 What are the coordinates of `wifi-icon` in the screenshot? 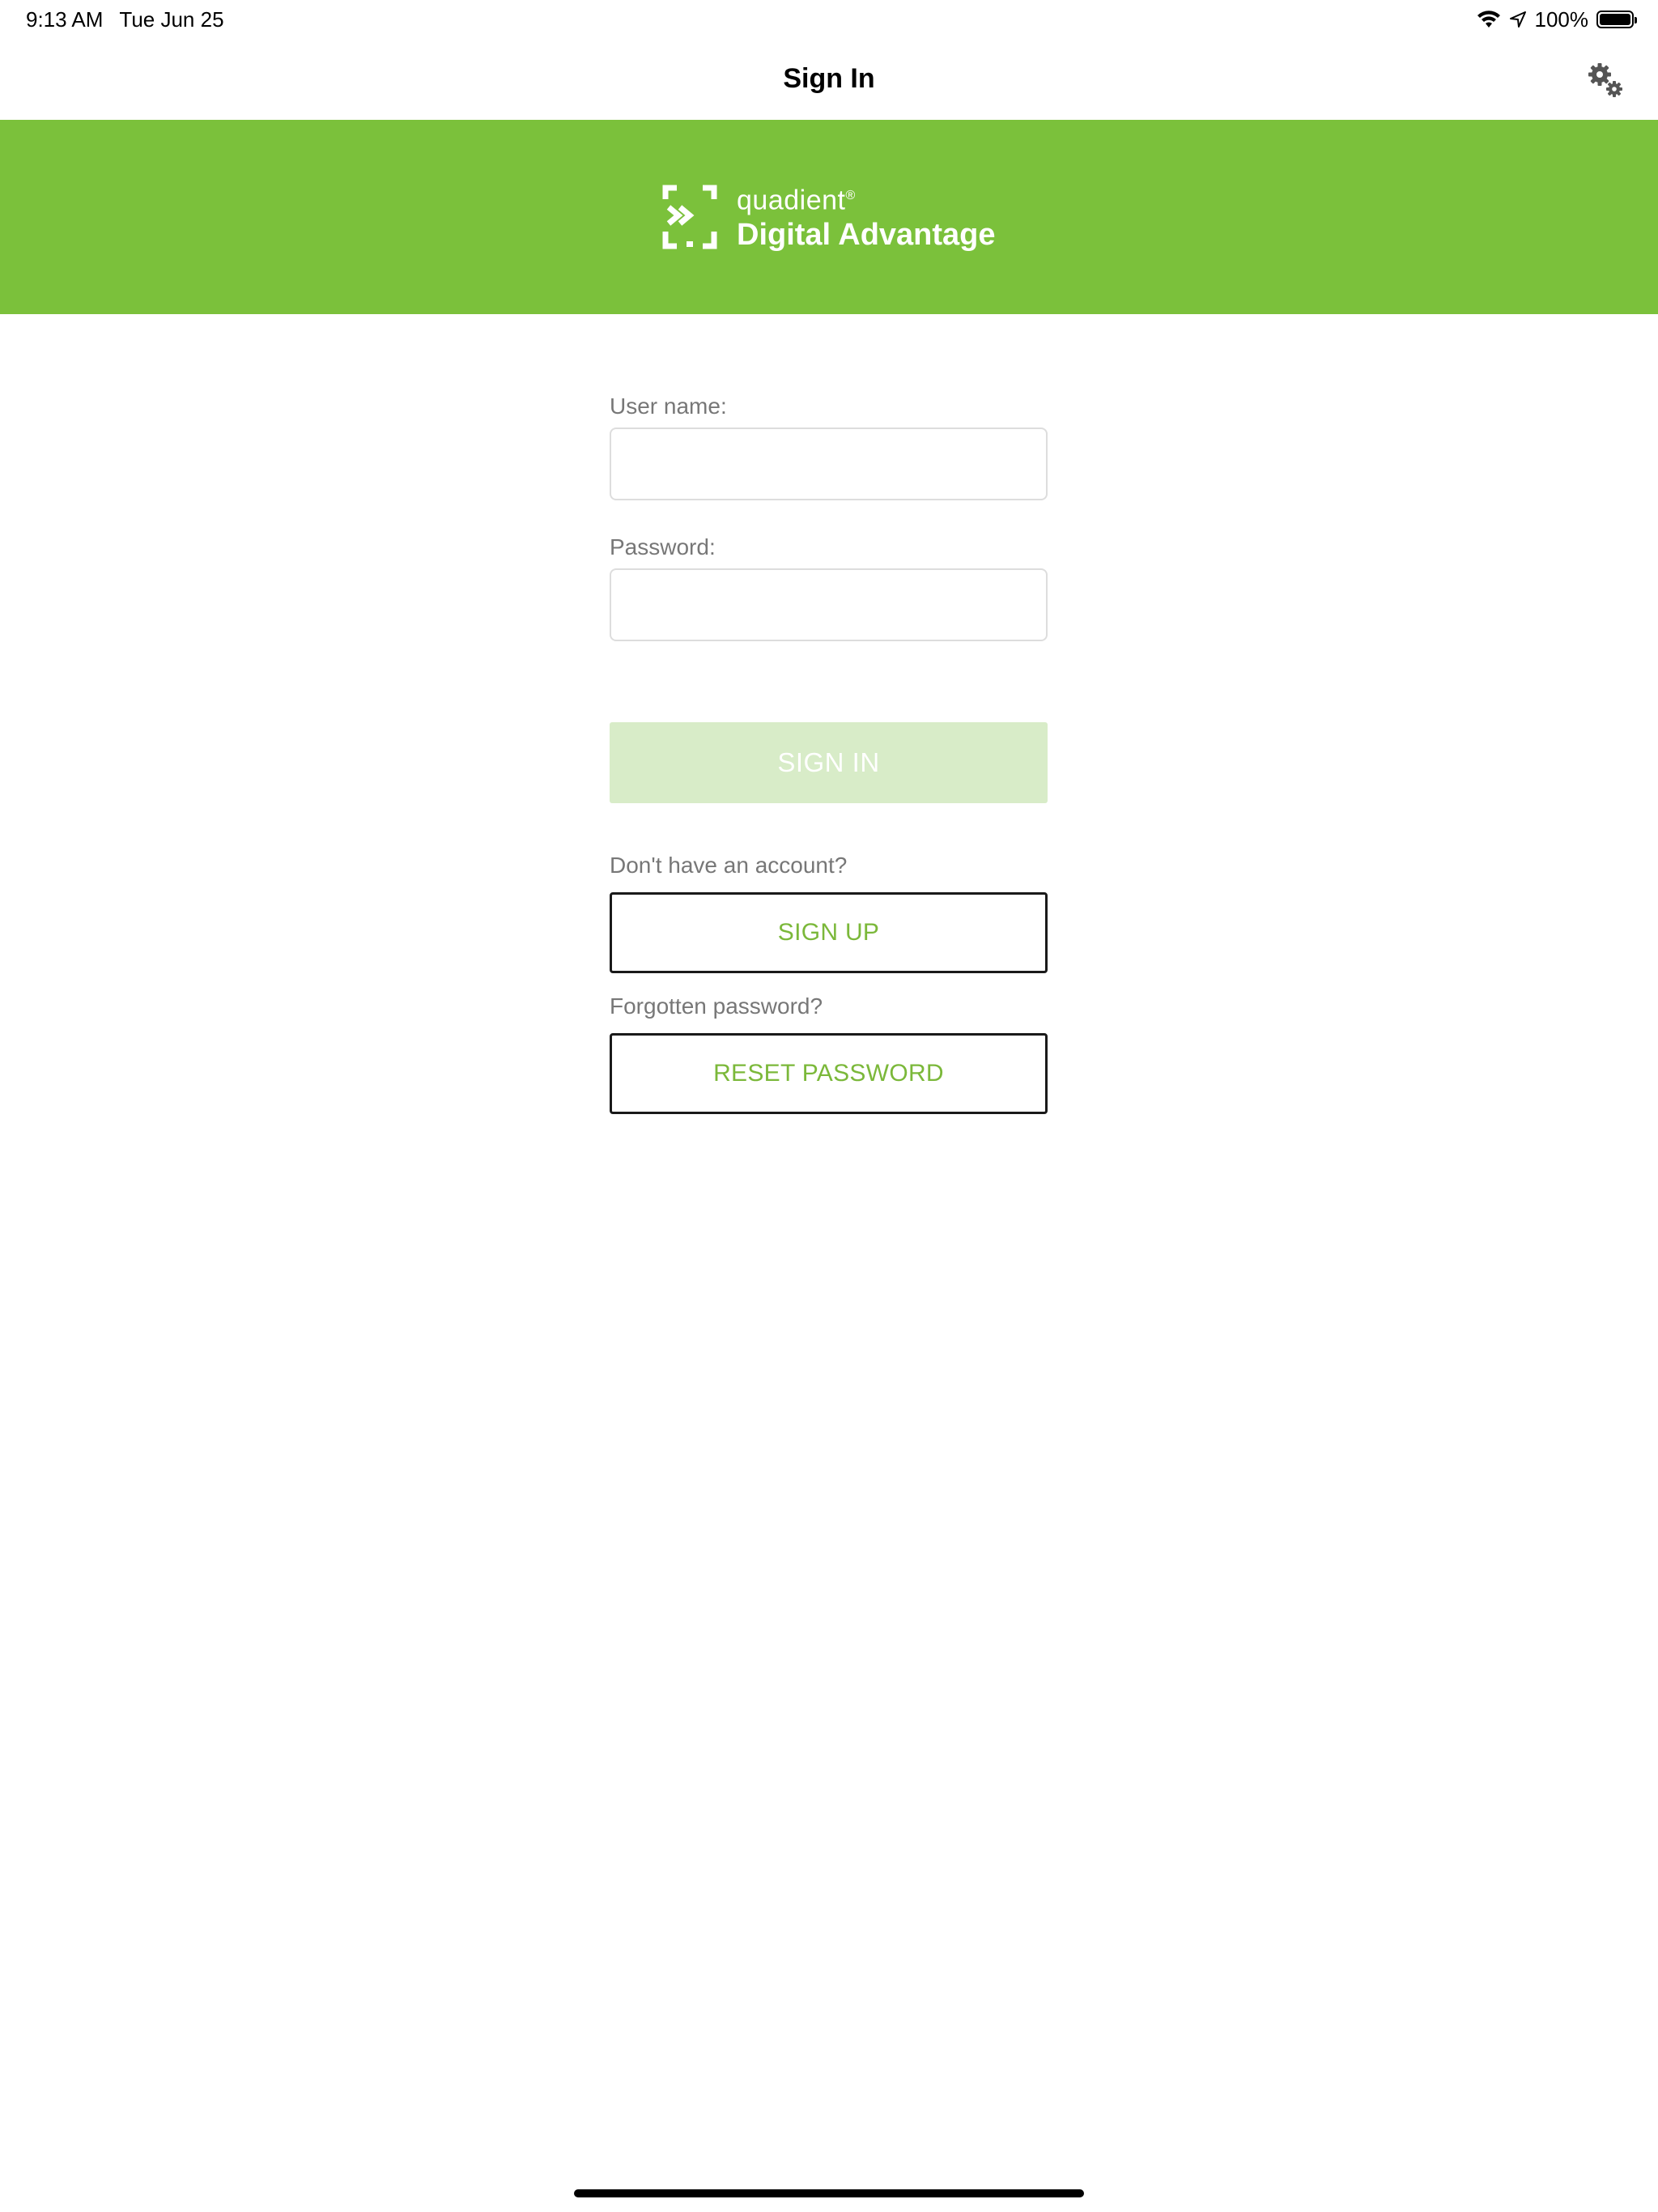 It's located at (1488, 19).